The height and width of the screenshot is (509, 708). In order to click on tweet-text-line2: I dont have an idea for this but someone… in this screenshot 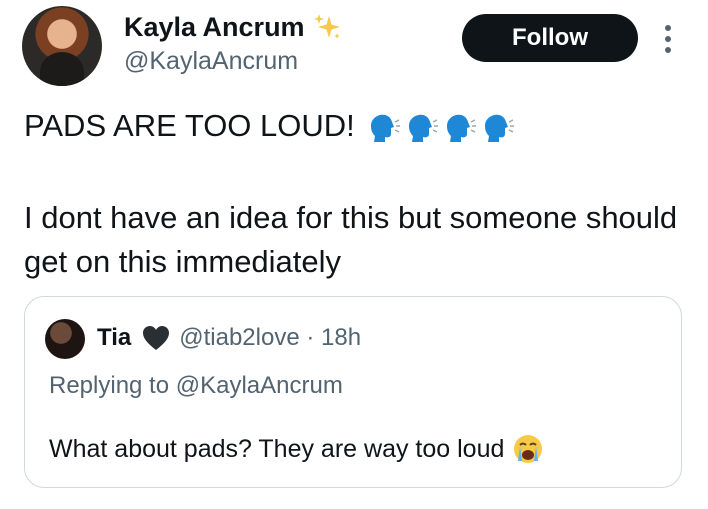, I will do `click(351, 239)`.